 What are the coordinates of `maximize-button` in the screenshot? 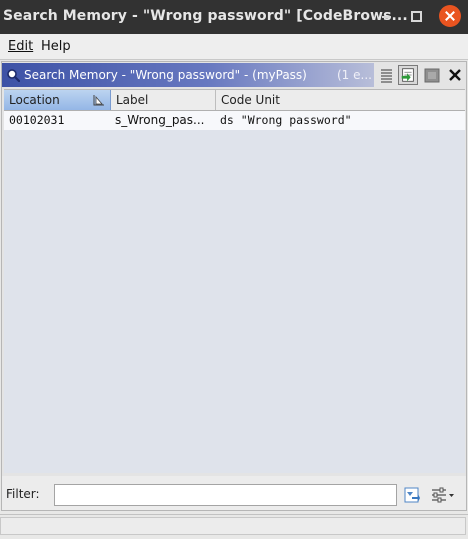 It's located at (416, 17).